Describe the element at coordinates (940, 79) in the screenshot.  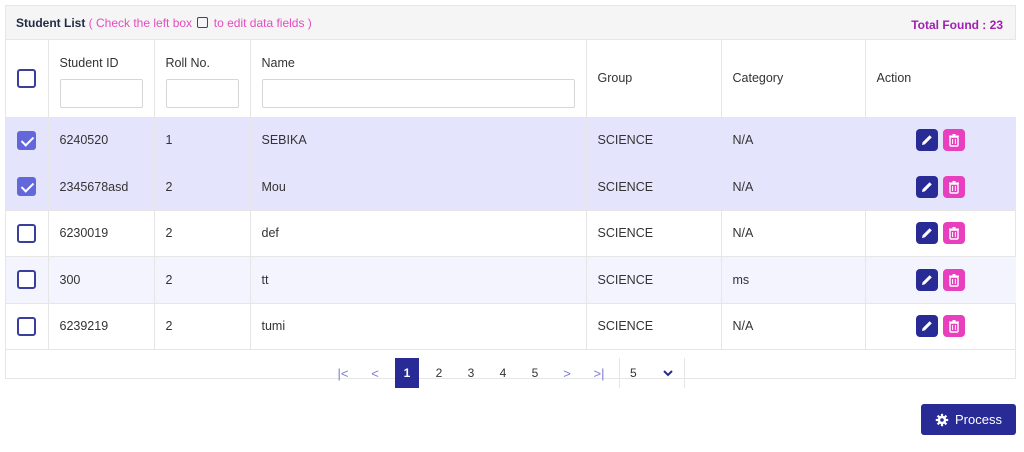
I see `col-action: Action` at that location.